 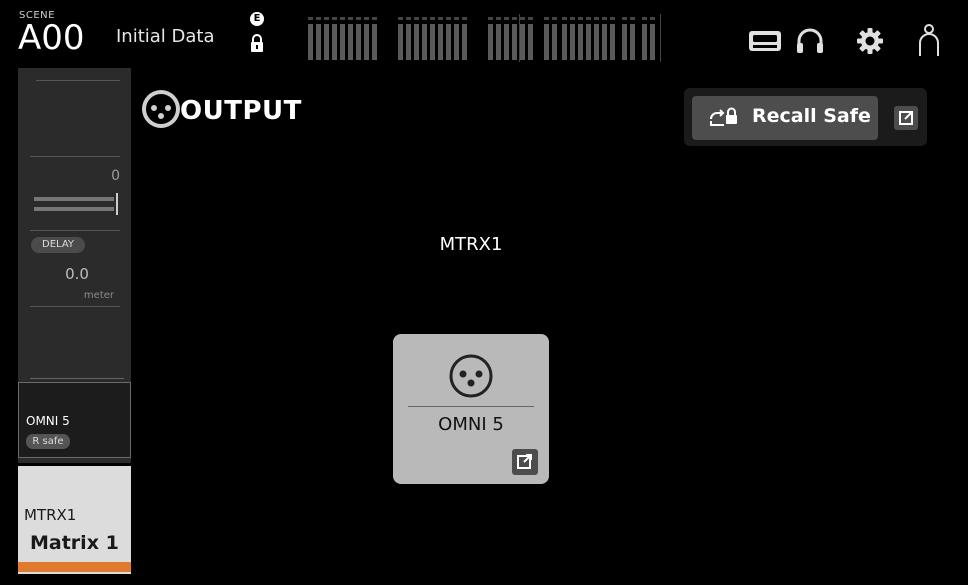 I want to click on headphones-icon, so click(x=810, y=41).